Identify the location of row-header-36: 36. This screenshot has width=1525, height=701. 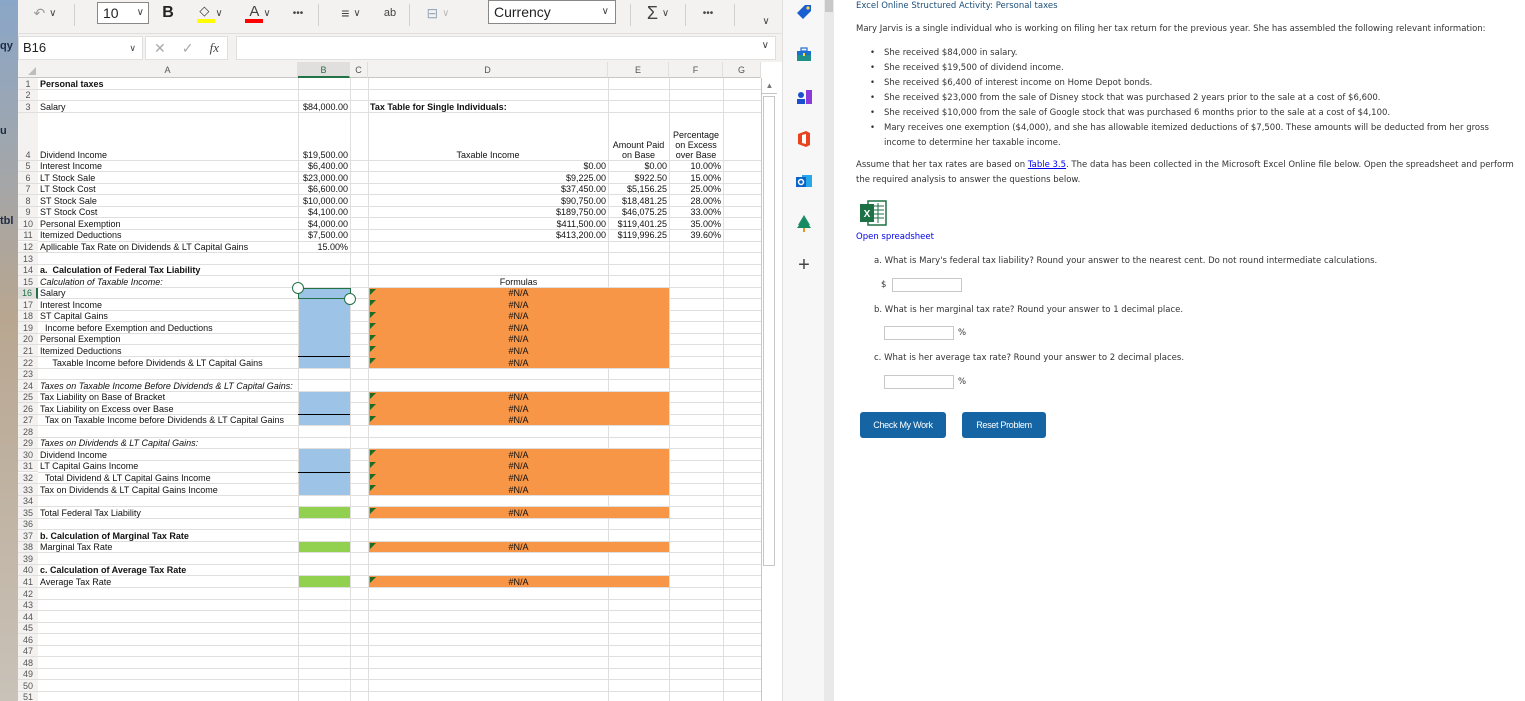
(28, 524).